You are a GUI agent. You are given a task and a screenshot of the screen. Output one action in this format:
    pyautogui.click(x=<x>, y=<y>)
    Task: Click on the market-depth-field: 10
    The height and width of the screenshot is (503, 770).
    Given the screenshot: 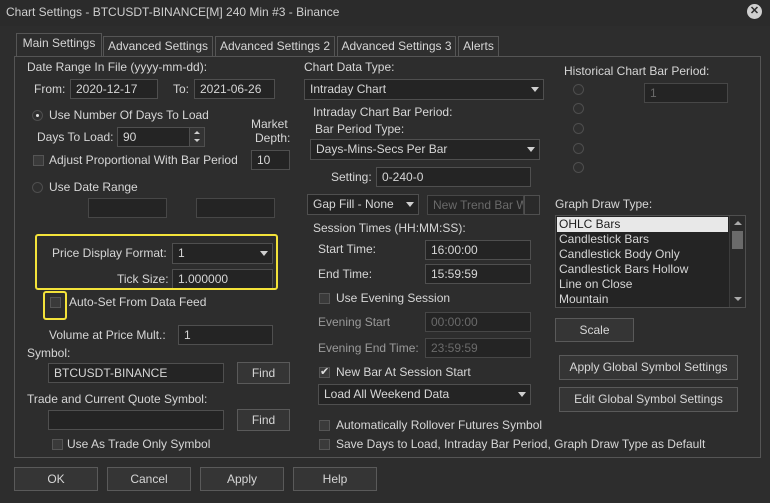 What is the action you would take?
    pyautogui.click(x=270, y=160)
    